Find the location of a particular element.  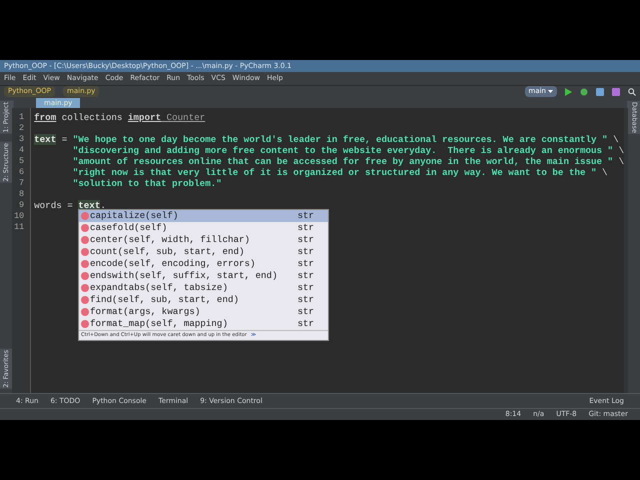

method-signature: expandtabs(self, tabsize) is located at coordinates (159, 288).